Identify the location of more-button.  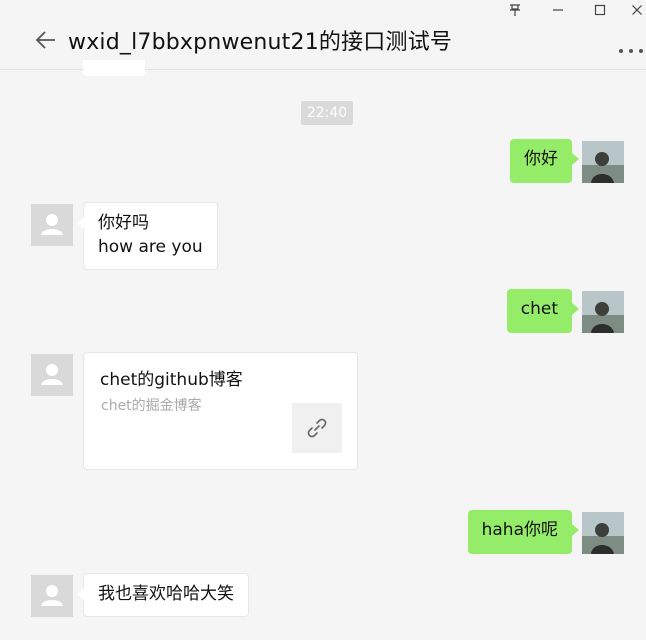
(631, 46).